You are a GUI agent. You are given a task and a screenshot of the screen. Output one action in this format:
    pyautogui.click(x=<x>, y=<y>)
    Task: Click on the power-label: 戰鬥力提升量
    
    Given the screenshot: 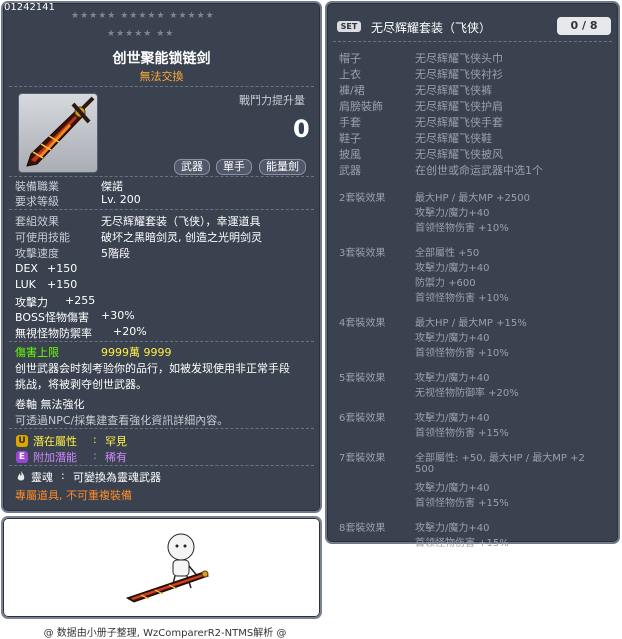 What is the action you would take?
    pyautogui.click(x=272, y=100)
    